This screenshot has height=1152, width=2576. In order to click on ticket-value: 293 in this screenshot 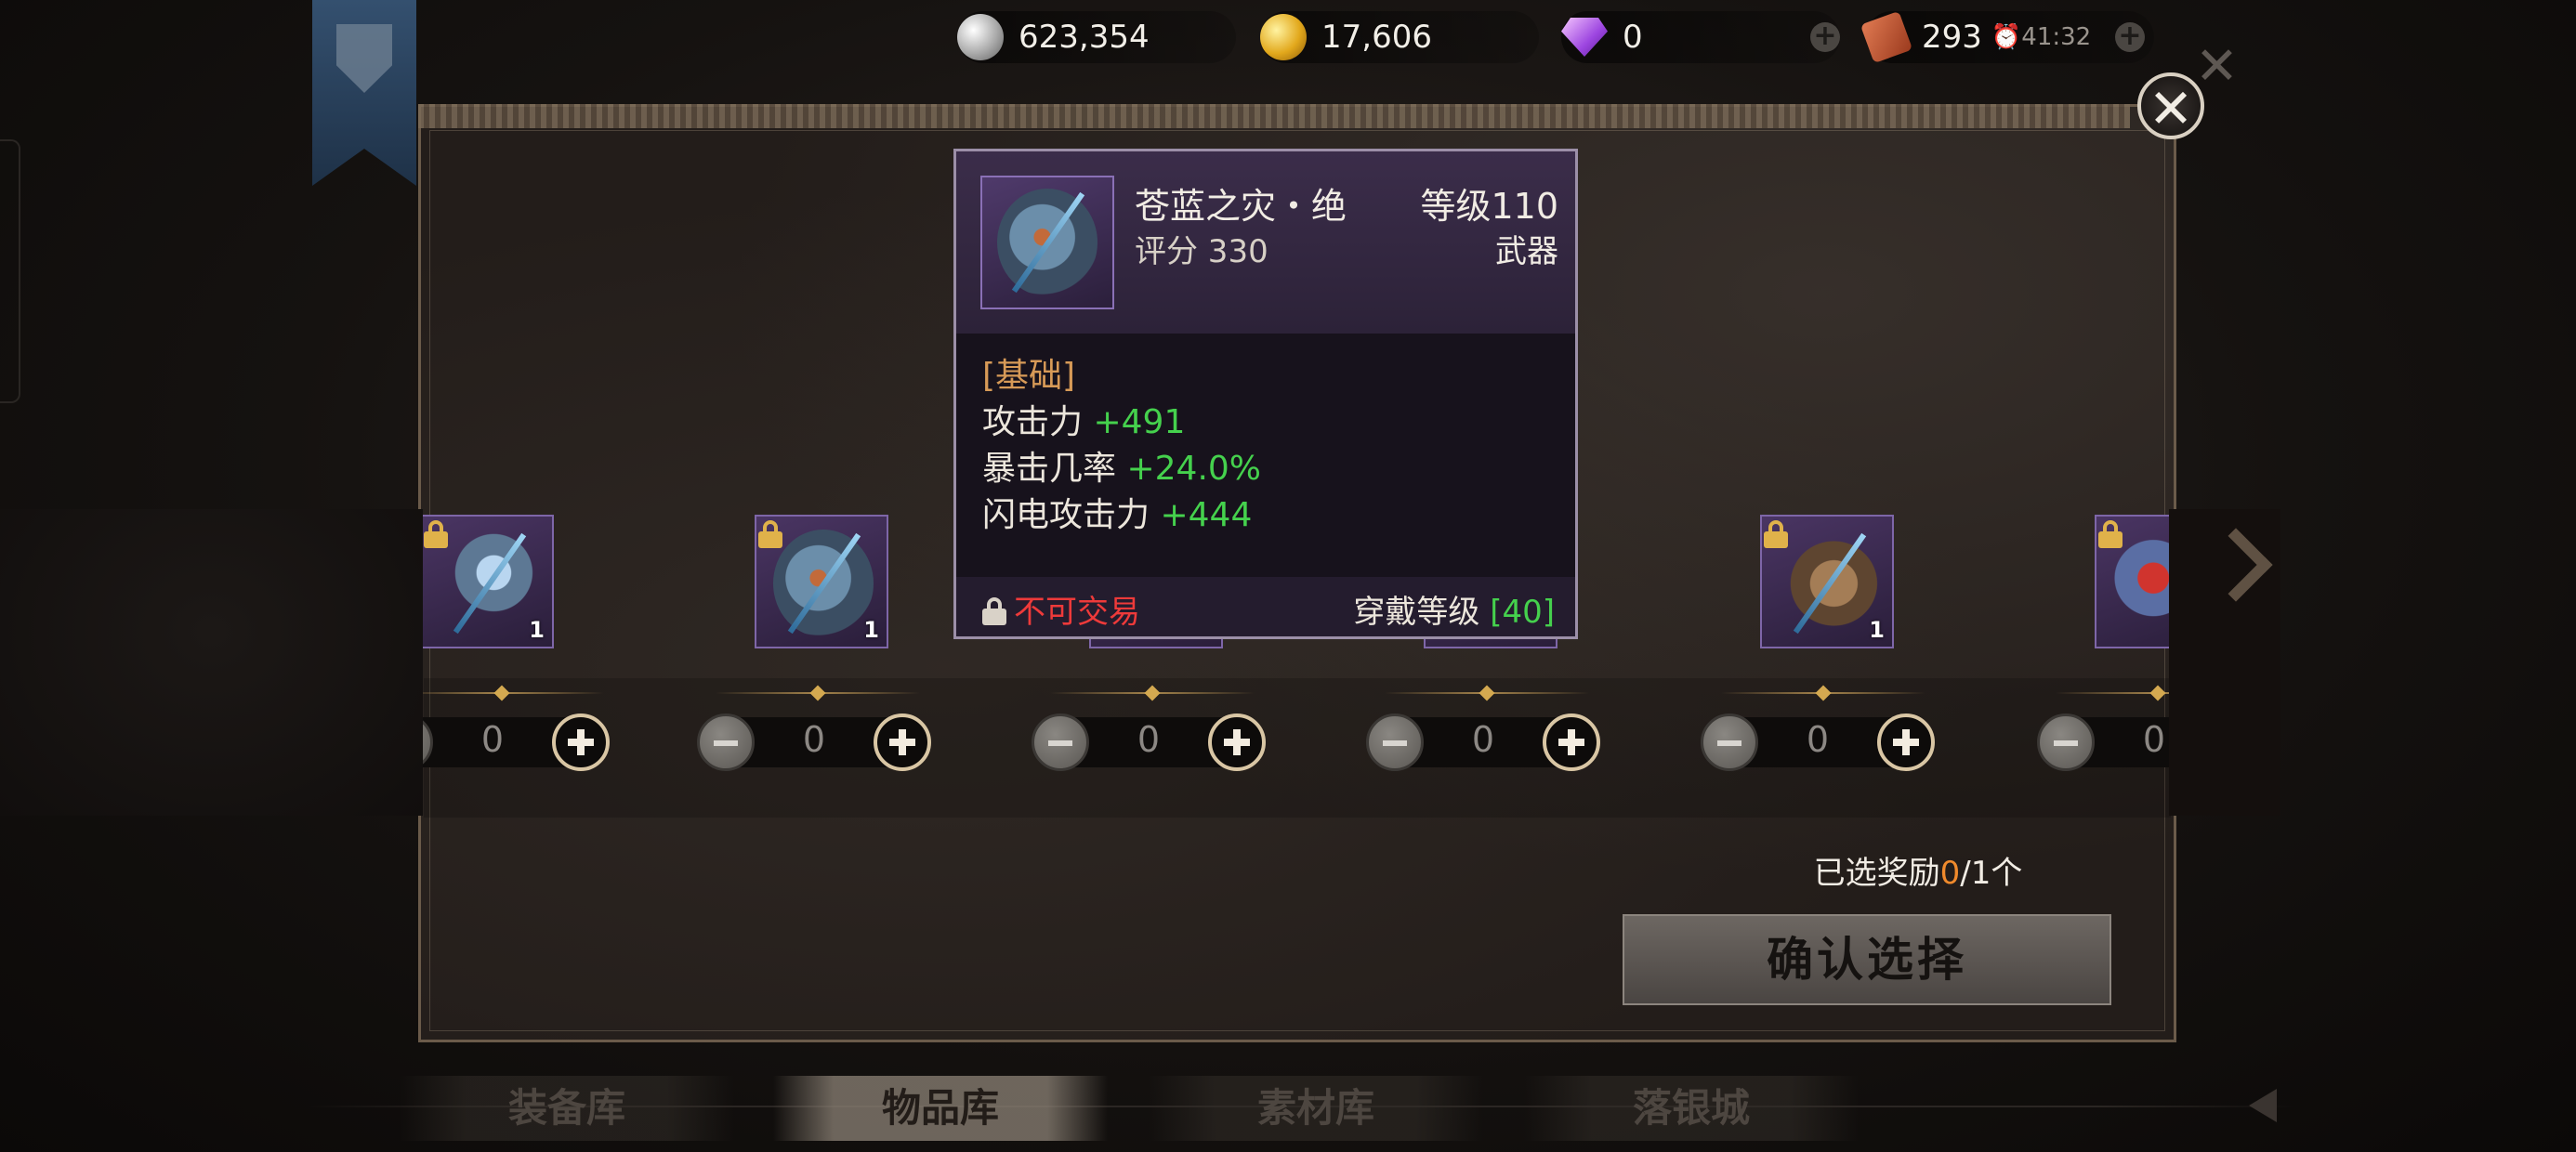, I will do `click(1952, 37)`.